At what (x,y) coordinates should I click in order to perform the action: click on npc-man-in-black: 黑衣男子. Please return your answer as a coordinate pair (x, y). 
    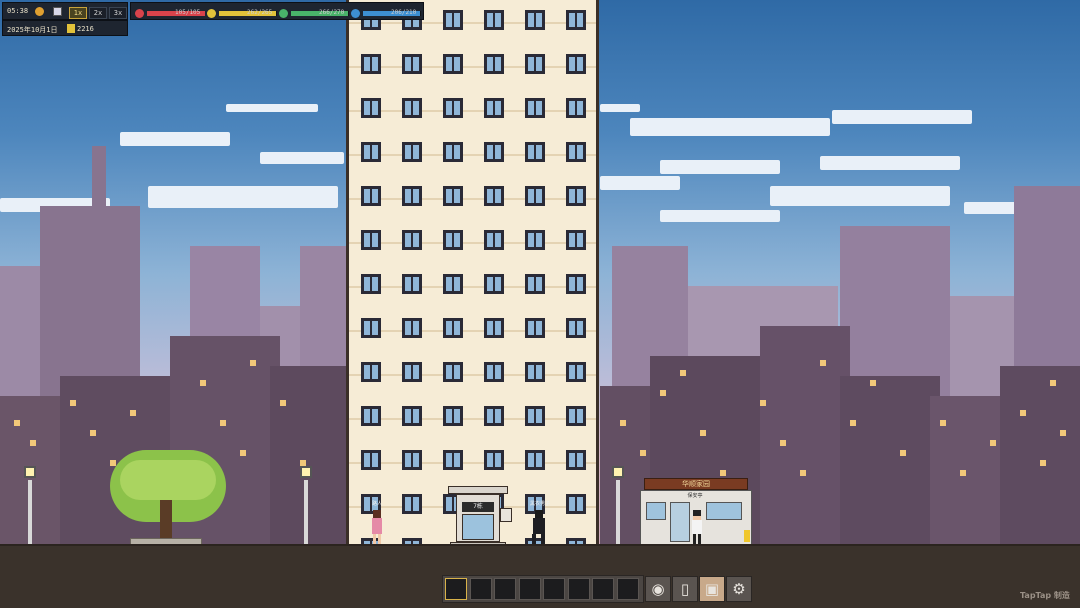
    Looking at the image, I should click on (540, 523).